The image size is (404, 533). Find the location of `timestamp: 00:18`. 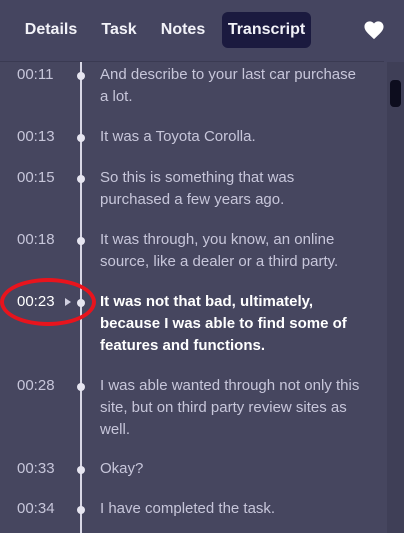

timestamp: 00:18 is located at coordinates (36, 240).